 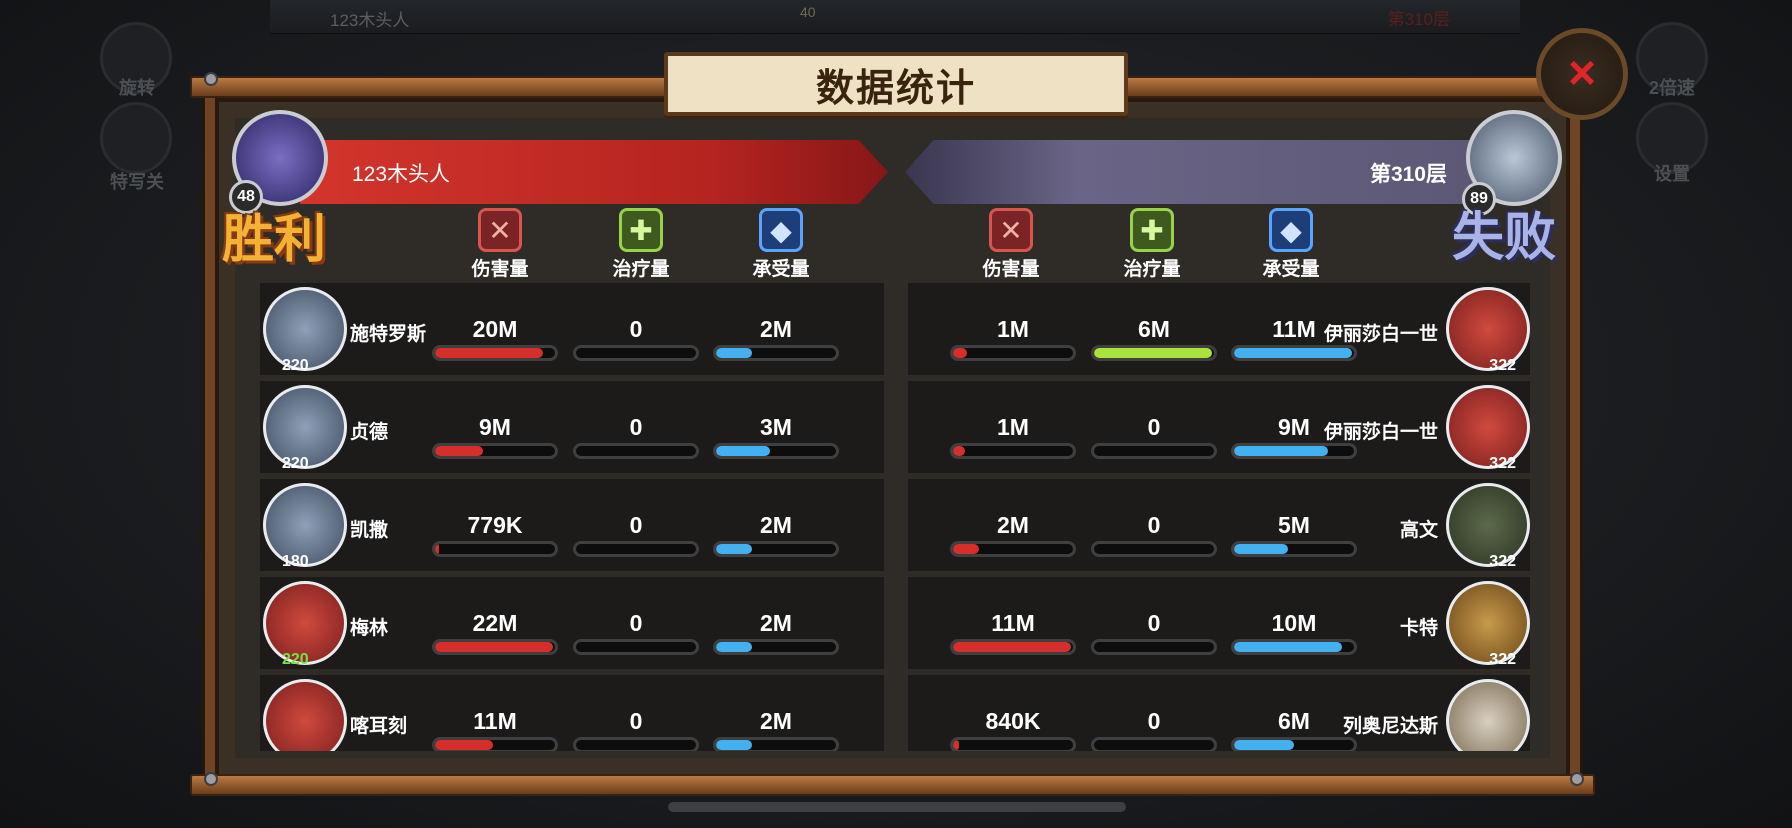 I want to click on close-button: ×, so click(x=1582, y=74).